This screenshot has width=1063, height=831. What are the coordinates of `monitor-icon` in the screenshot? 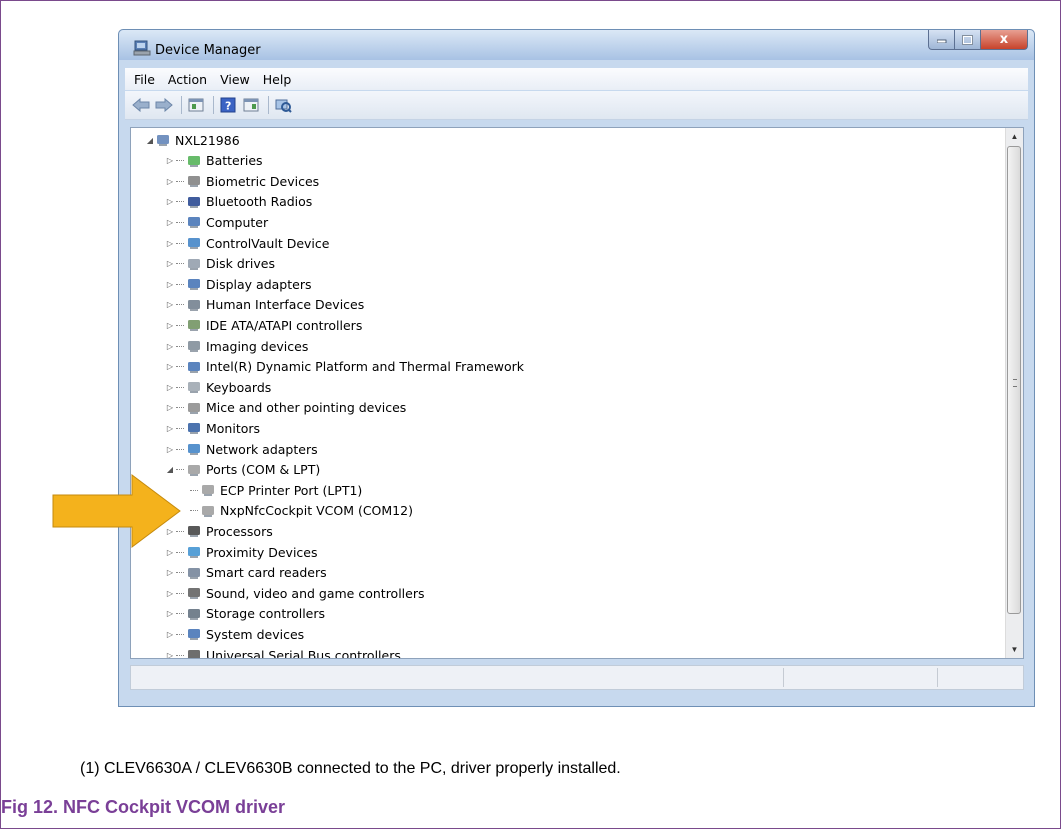 It's located at (194, 428).